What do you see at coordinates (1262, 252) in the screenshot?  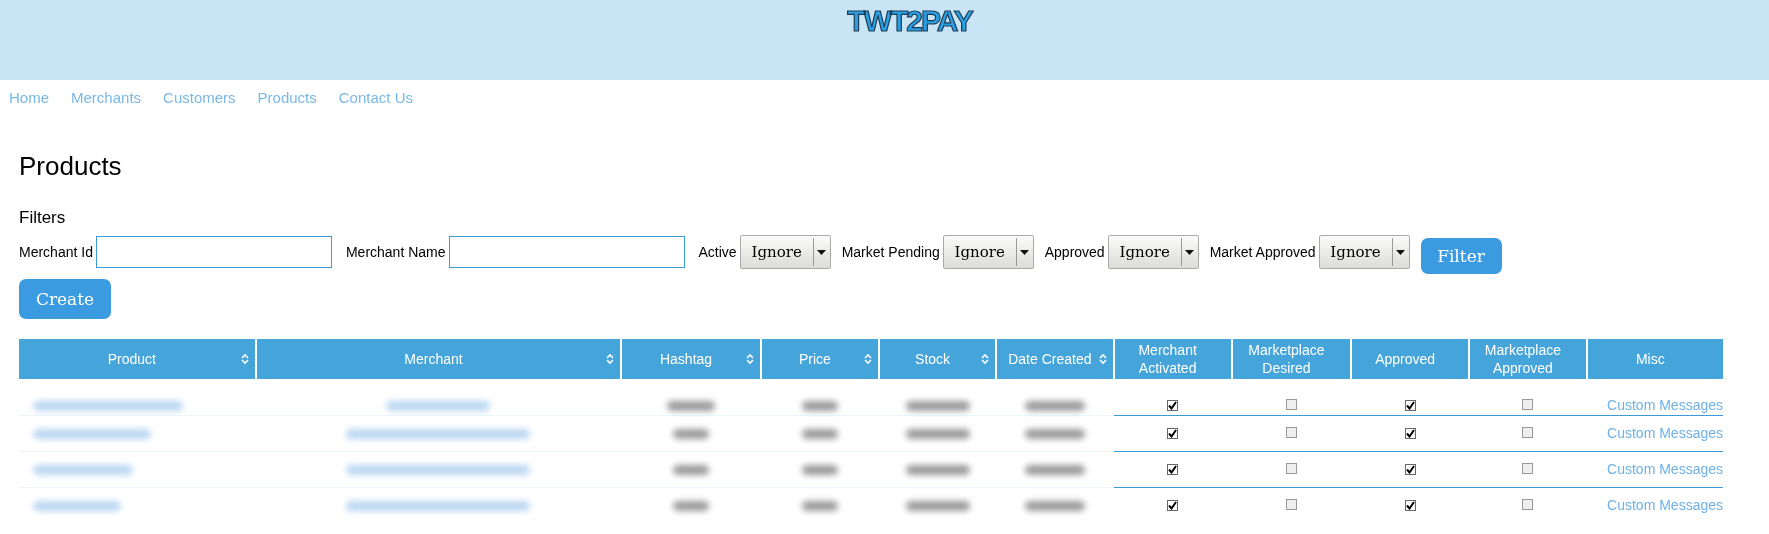 I see `filter-label: Market Approved` at bounding box center [1262, 252].